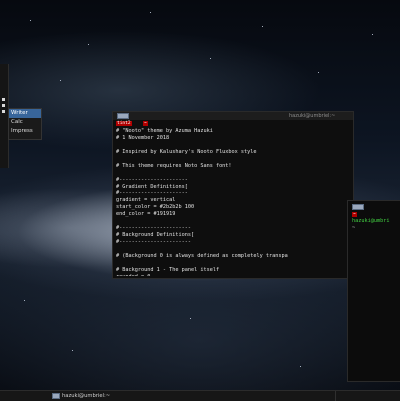  I want to click on terminal-line: # Gradient Definitions[, so click(152, 186).